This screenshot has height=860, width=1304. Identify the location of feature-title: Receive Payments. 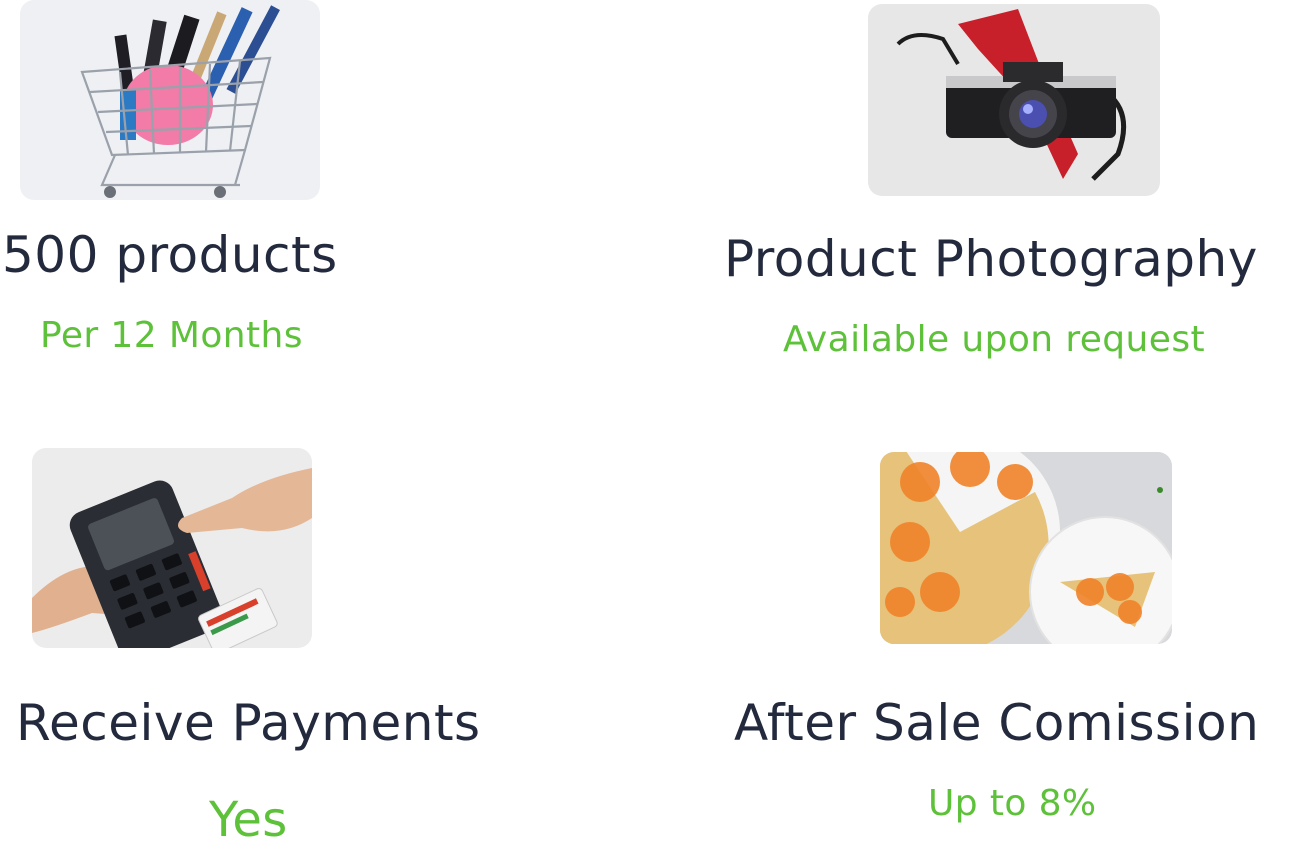
(248, 723).